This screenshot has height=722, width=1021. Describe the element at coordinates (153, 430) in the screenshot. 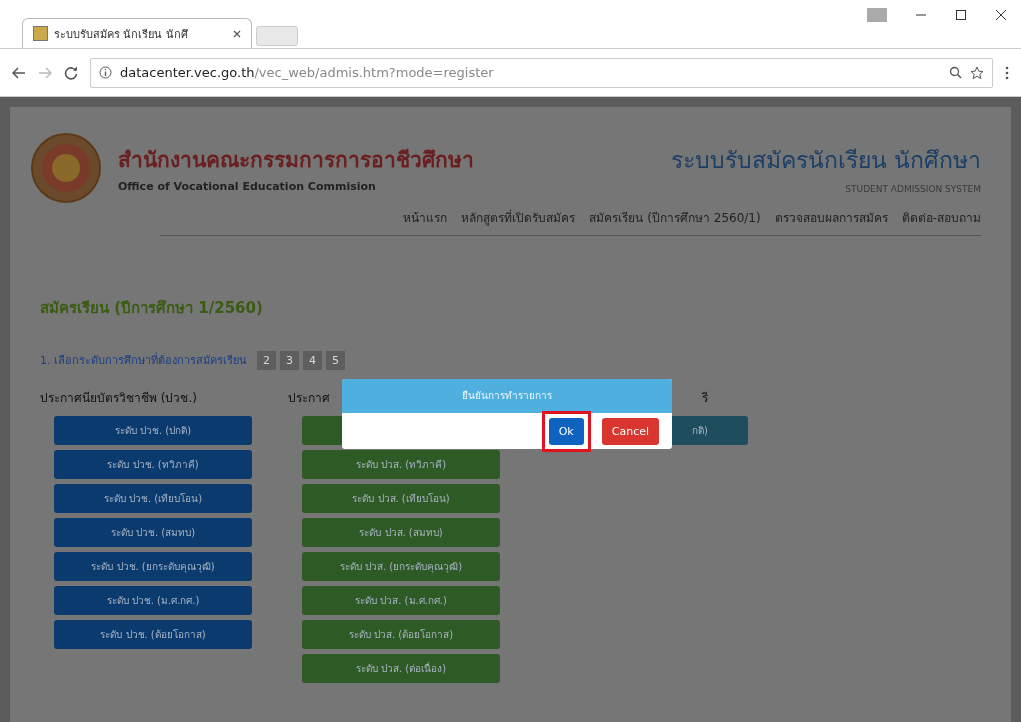

I see `level-button: ระดับ ปวช. (ปกติ)` at that location.